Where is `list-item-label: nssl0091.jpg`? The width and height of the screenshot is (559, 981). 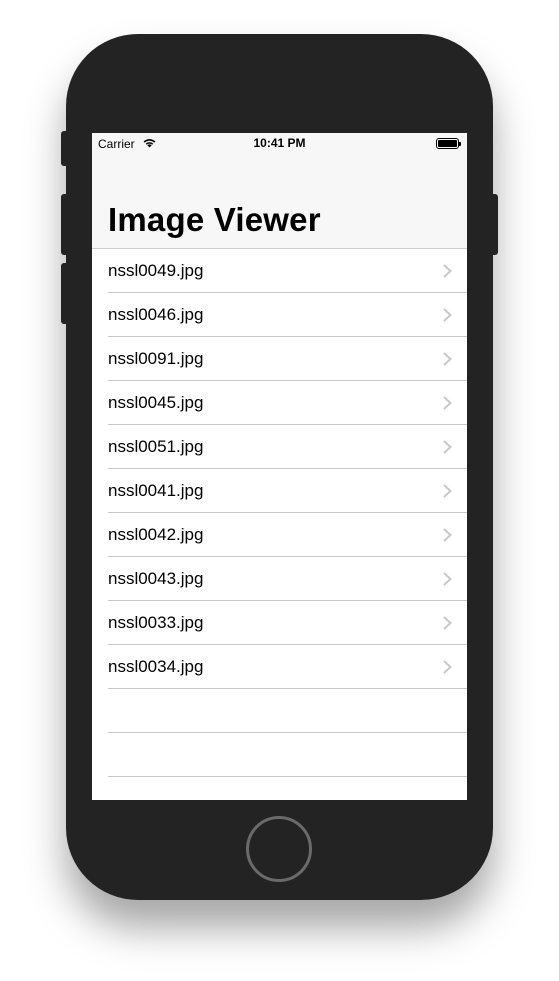
list-item-label: nssl0091.jpg is located at coordinates (156, 358).